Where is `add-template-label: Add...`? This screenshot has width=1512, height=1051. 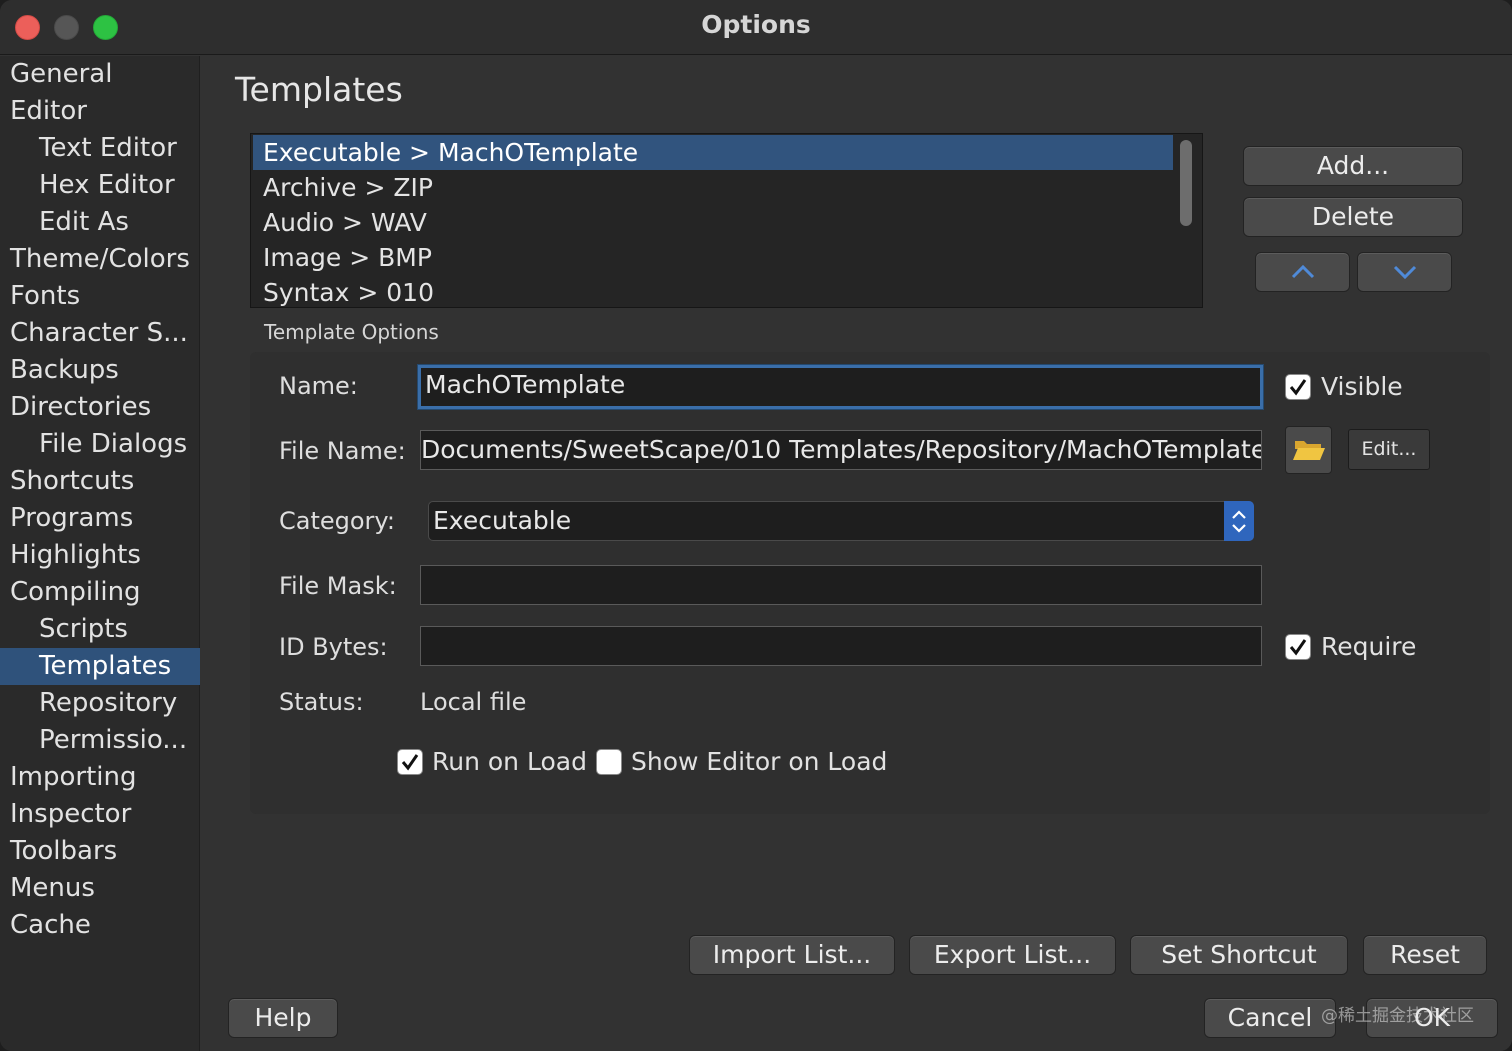
add-template-label: Add... is located at coordinates (1353, 165).